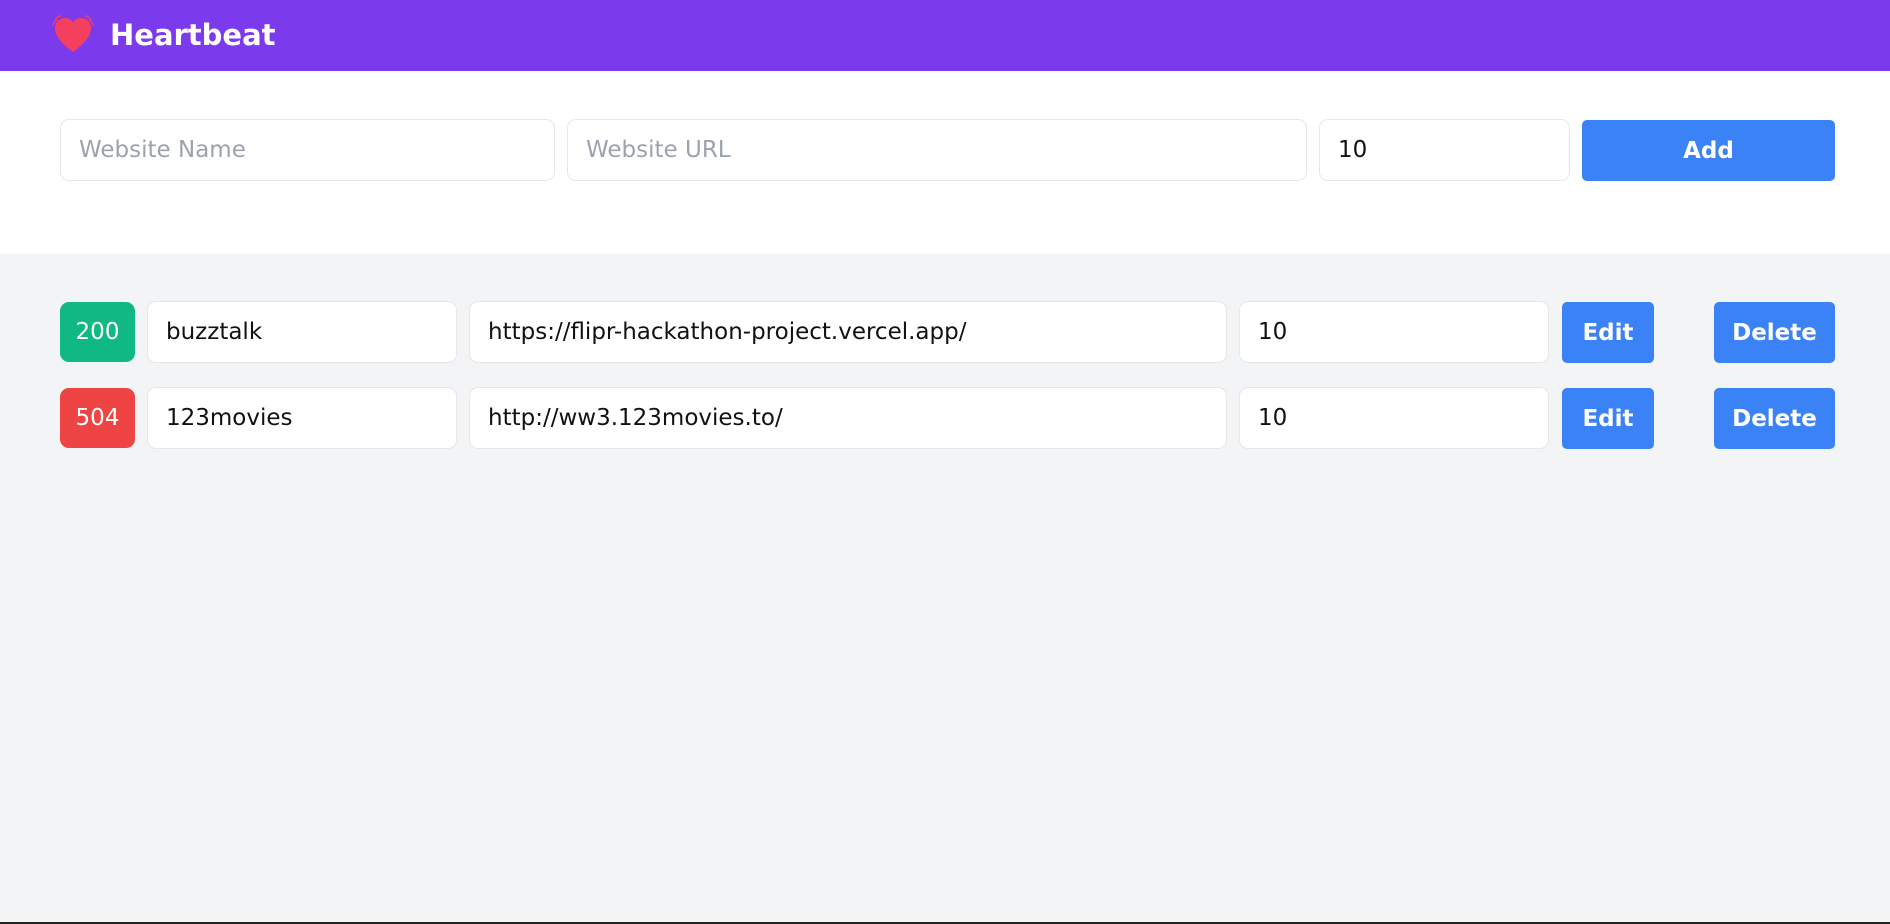 Image resolution: width=1890 pixels, height=924 pixels. Describe the element at coordinates (1444, 150) in the screenshot. I see `interval-input` at that location.